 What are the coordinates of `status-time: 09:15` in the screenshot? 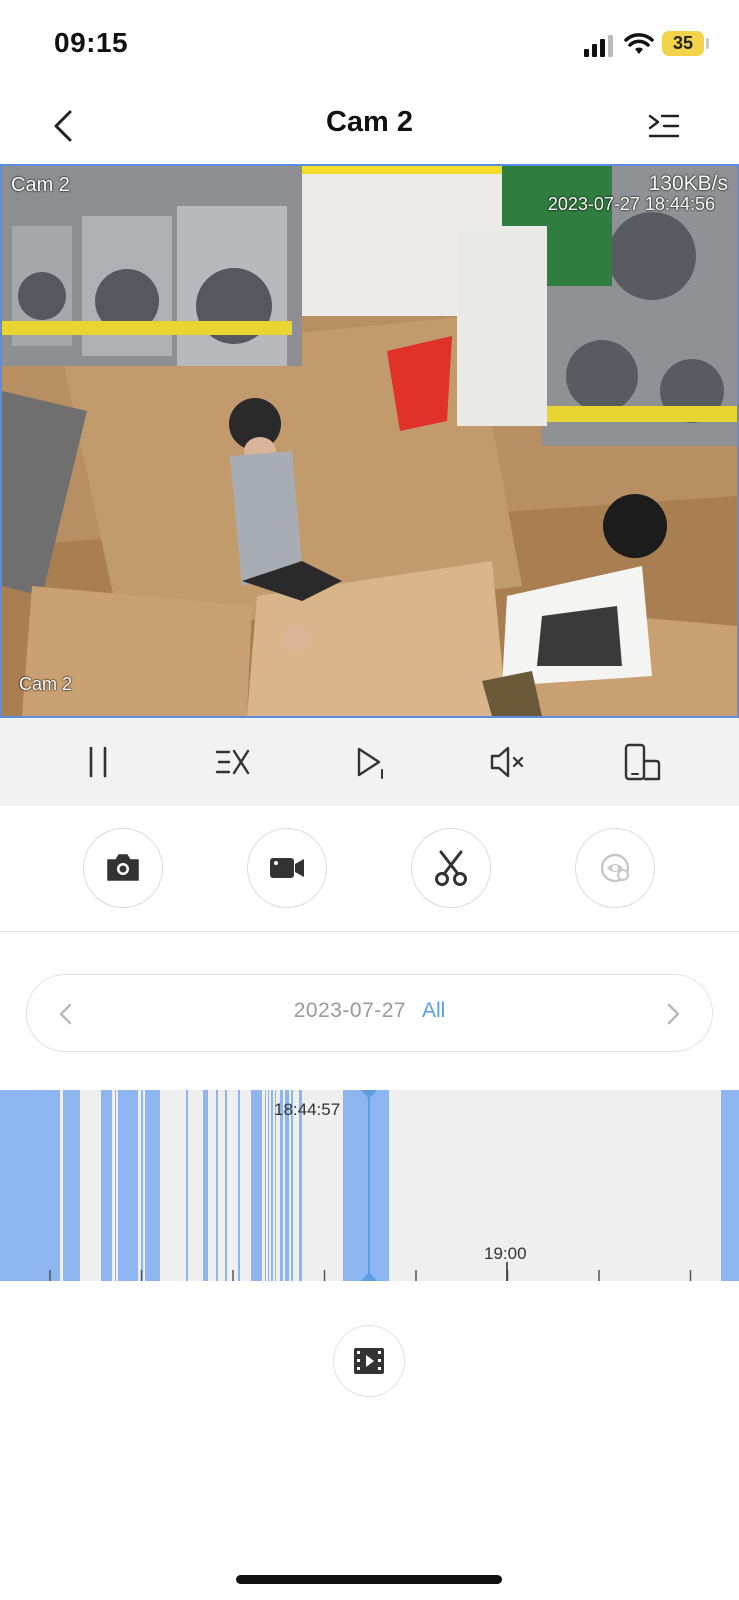 It's located at (91, 42).